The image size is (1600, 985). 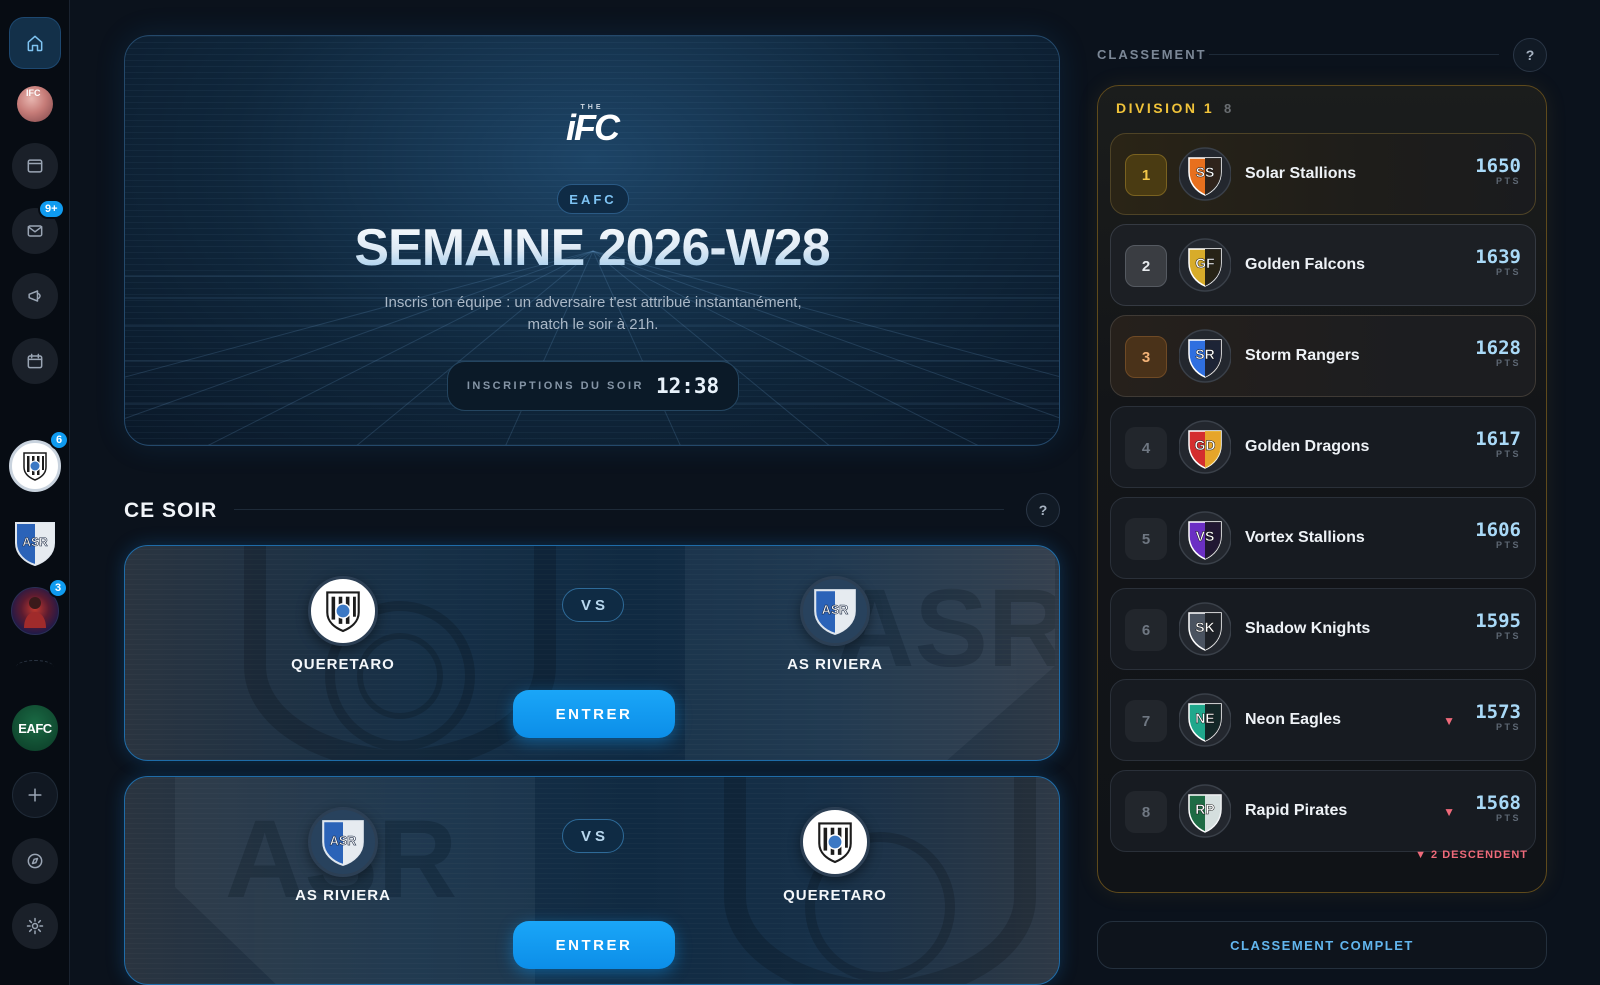 What do you see at coordinates (1498, 625) in the screenshot?
I see `team-points: 1595 PTS` at bounding box center [1498, 625].